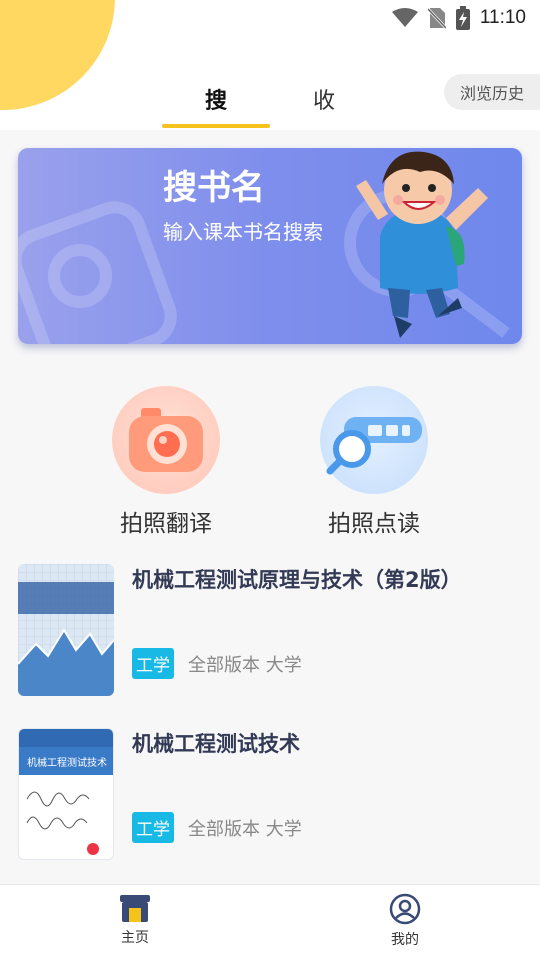 The width and height of the screenshot is (540, 960). What do you see at coordinates (166, 524) in the screenshot?
I see `photo-translate-label: 拍照翻译` at bounding box center [166, 524].